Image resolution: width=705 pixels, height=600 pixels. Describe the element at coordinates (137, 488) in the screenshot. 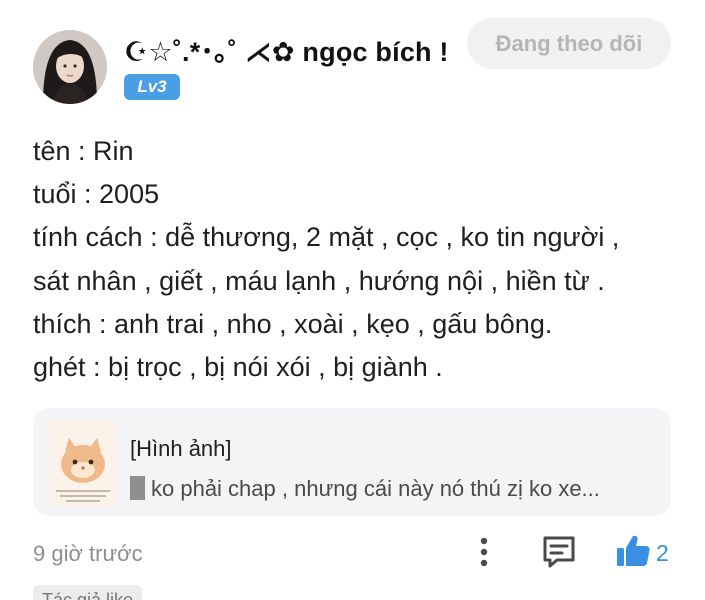

I see `redacted-block` at that location.